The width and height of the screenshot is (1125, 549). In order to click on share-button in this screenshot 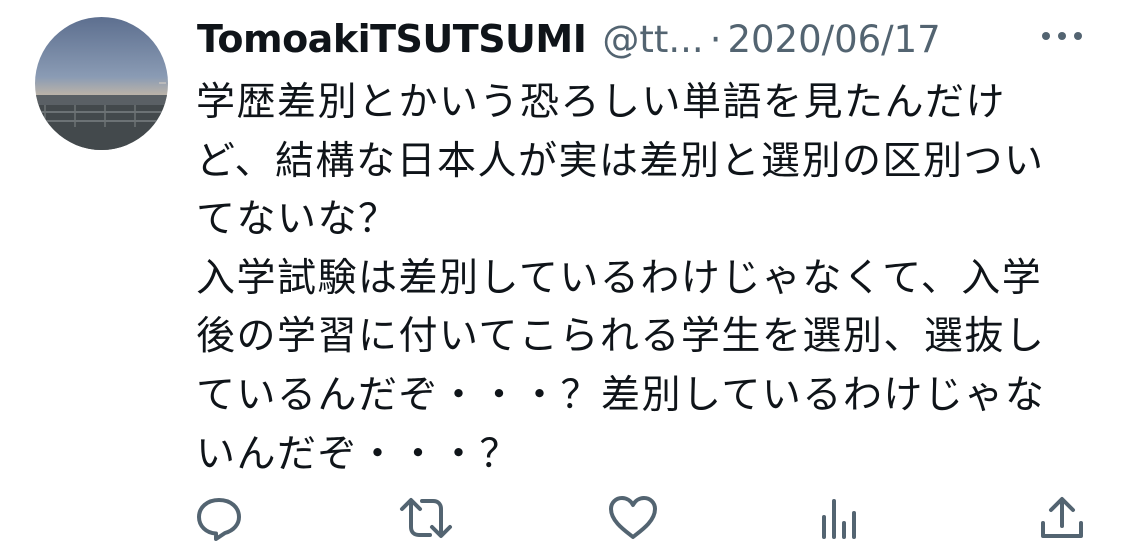, I will do `click(1062, 518)`.